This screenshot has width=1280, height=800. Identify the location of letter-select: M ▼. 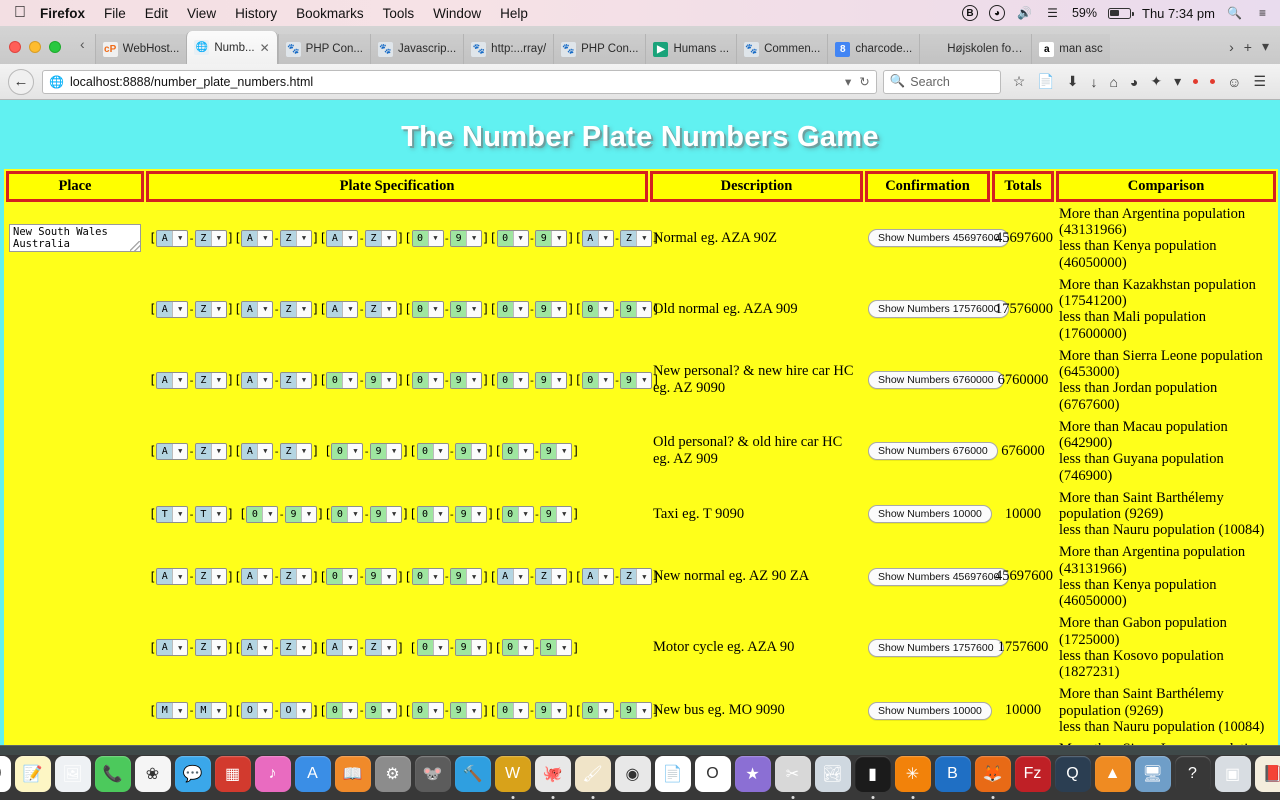
(172, 711).